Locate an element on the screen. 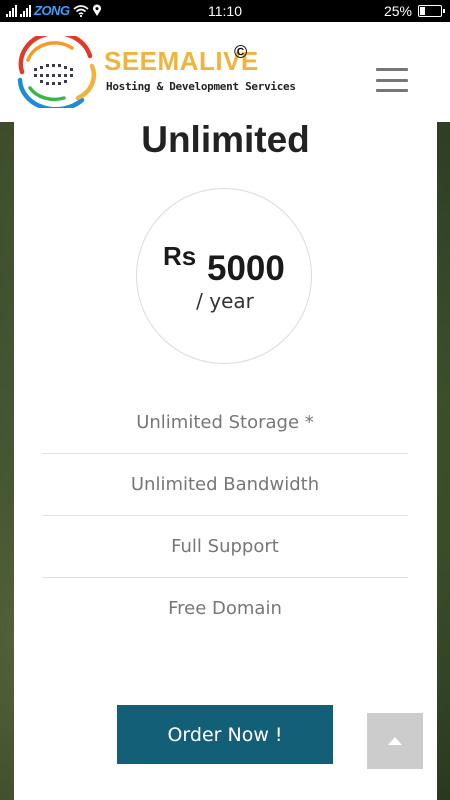 The image size is (450, 800). price-currency: Rs is located at coordinates (180, 256).